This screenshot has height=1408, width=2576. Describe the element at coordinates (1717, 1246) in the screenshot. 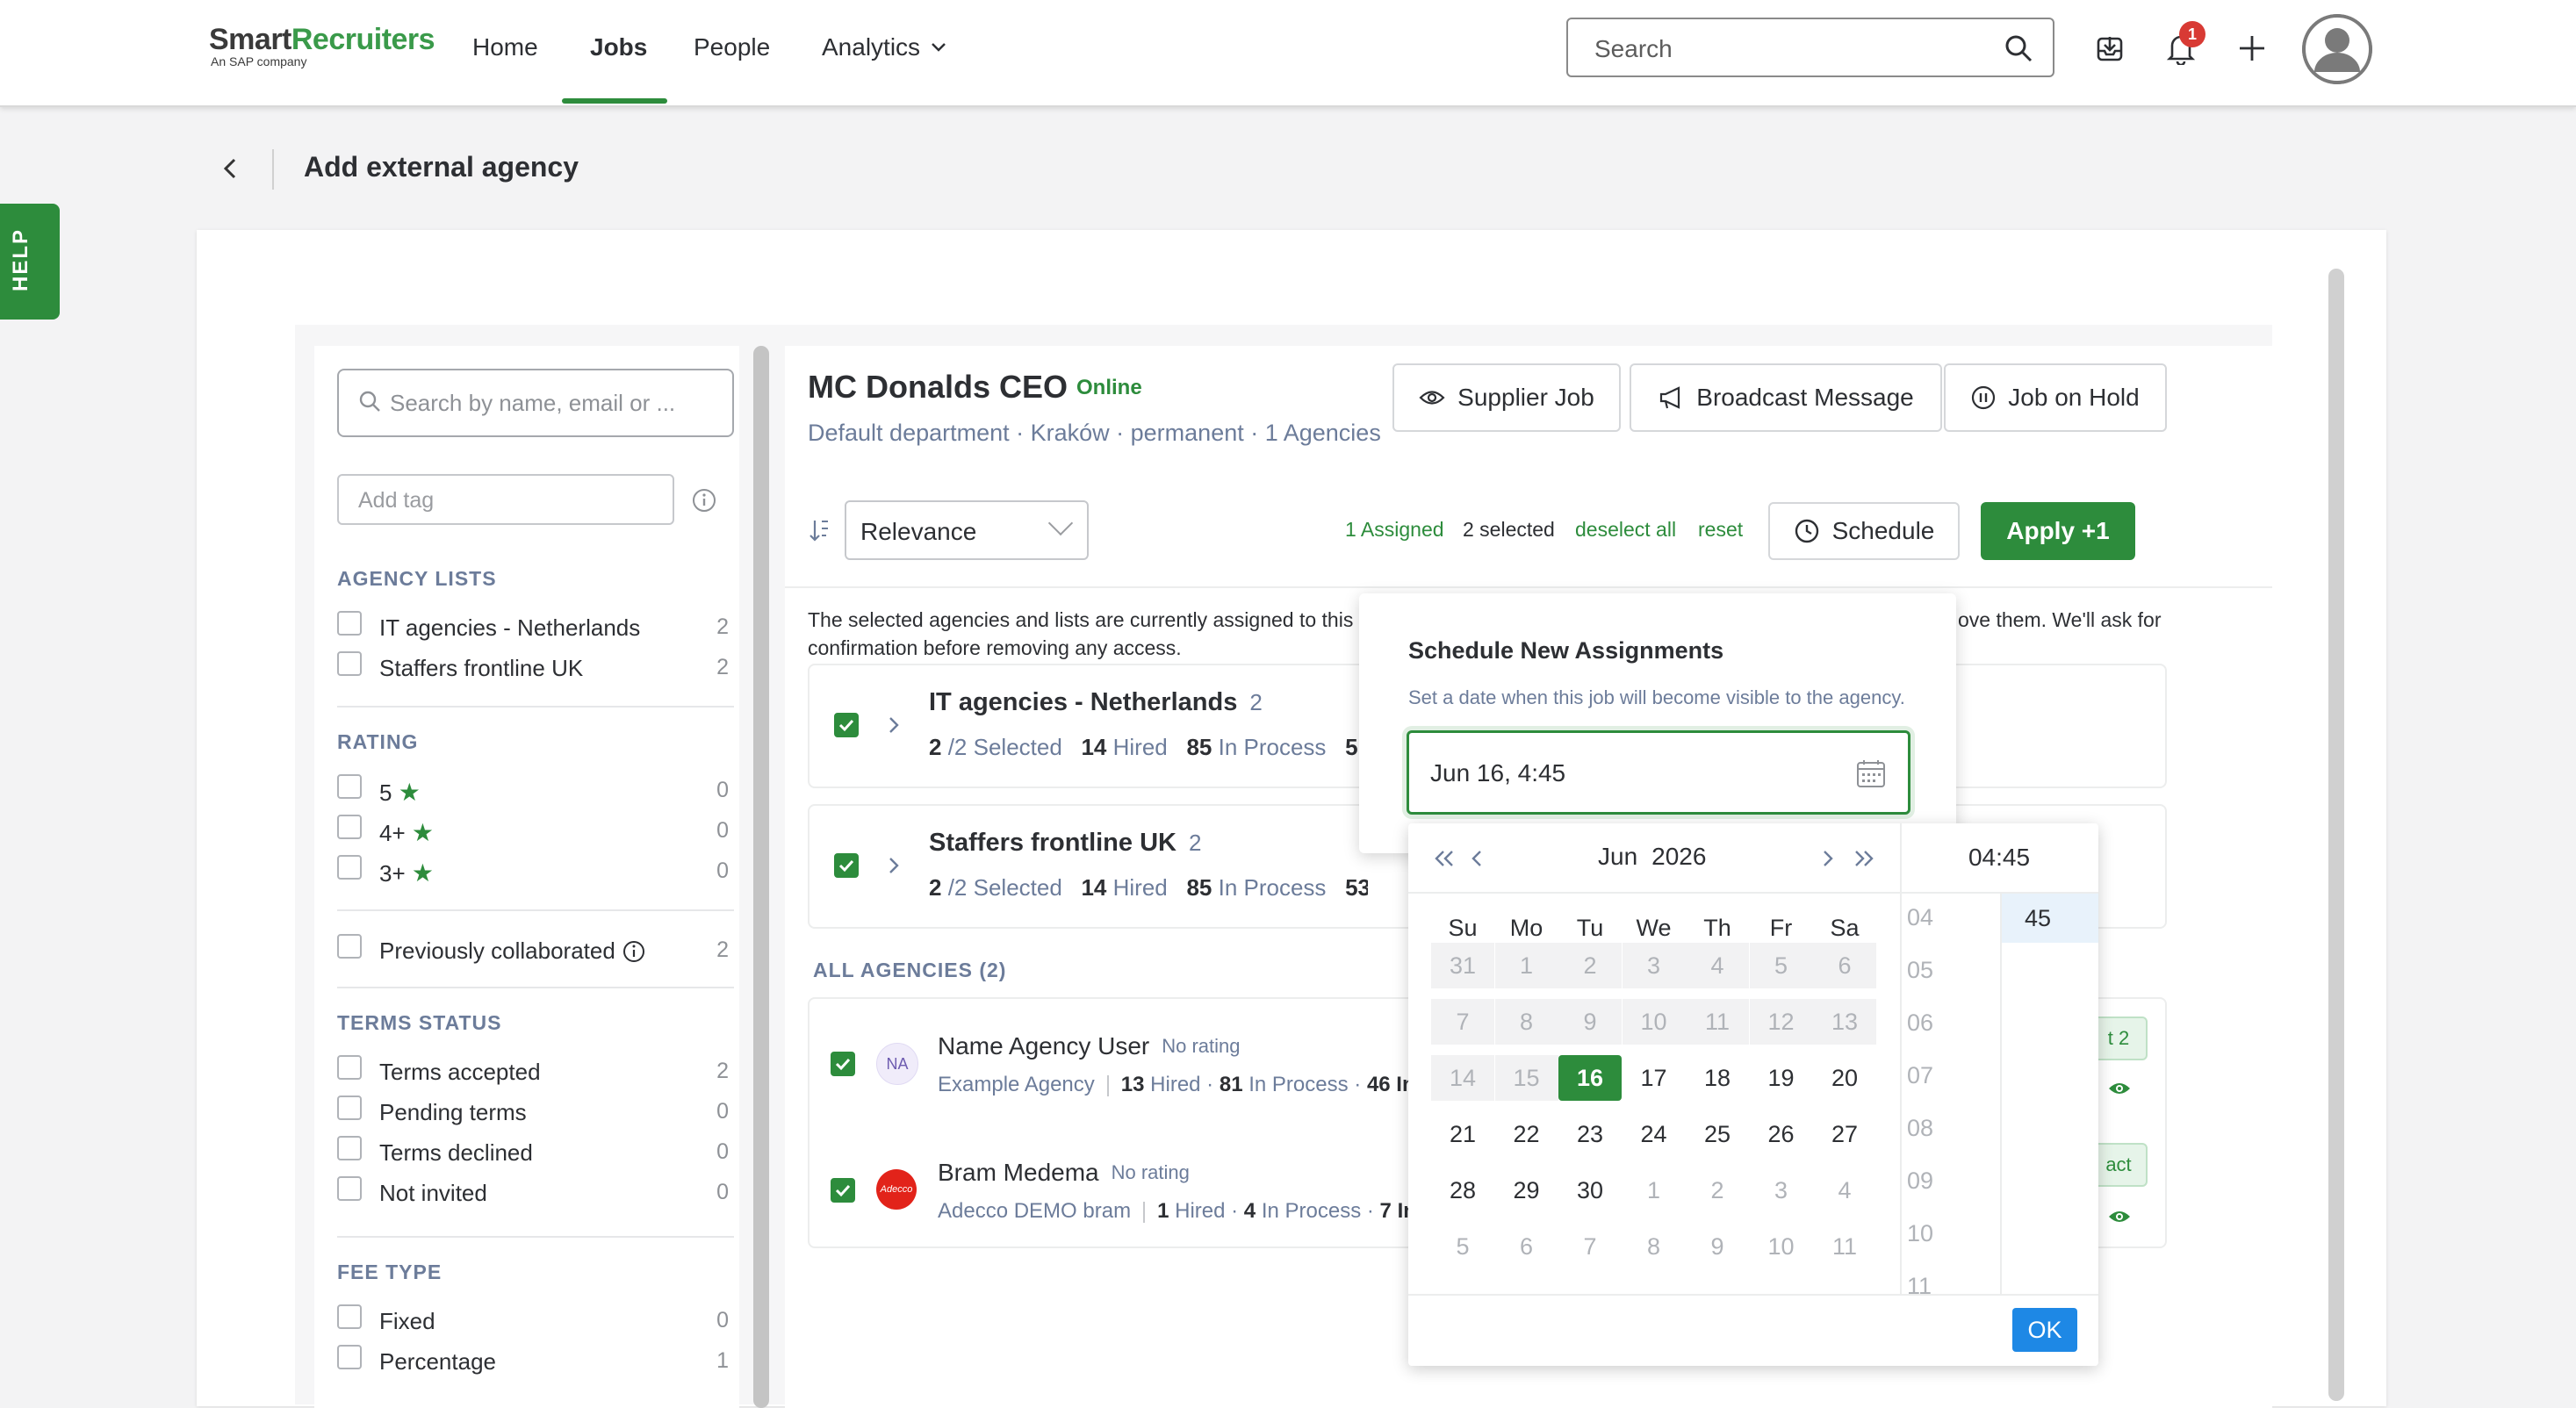

I see `calendar-day: 9` at that location.